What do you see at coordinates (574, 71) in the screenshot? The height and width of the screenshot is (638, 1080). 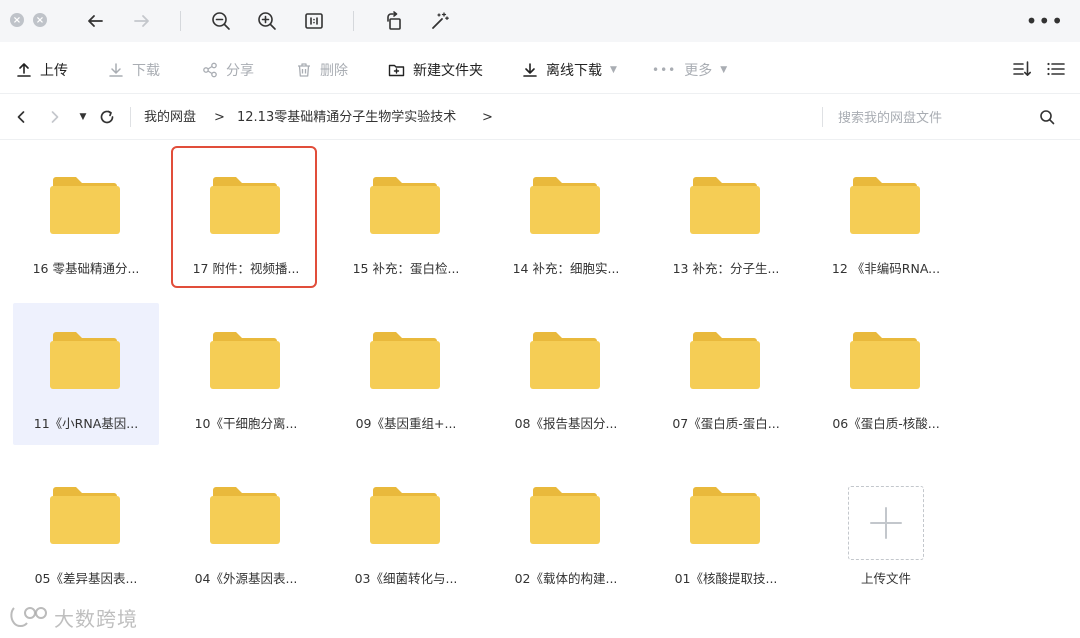 I see `offline-download-label: 离线下载` at bounding box center [574, 71].